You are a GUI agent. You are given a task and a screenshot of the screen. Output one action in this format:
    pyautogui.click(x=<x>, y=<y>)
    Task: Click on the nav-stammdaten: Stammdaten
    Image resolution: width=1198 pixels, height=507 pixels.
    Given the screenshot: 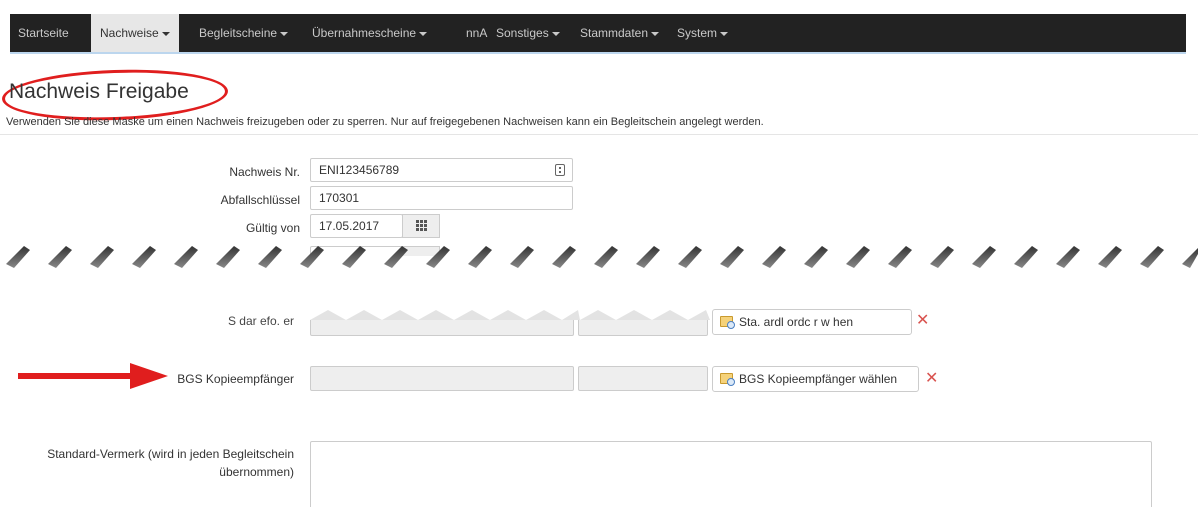 What is the action you would take?
    pyautogui.click(x=620, y=33)
    